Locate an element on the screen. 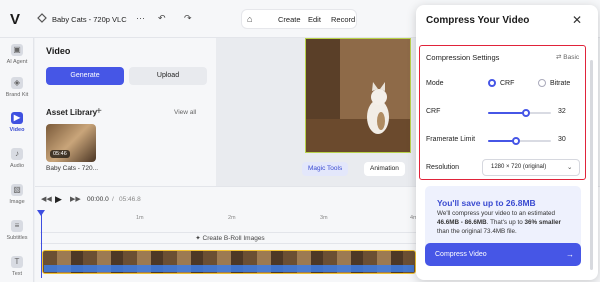 Image resolution: width=600 pixels, height=282 pixels. generate-label: Generate is located at coordinates (85, 75).